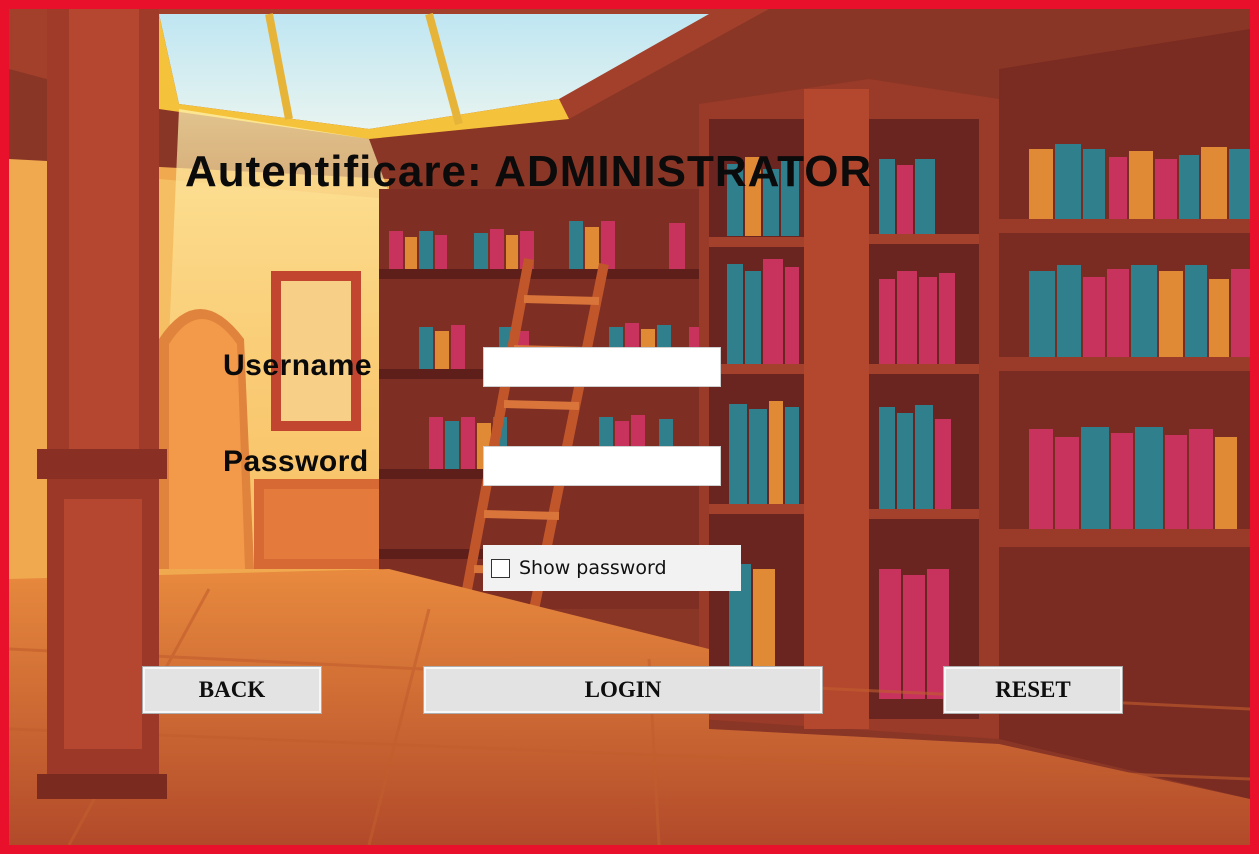  What do you see at coordinates (296, 461) in the screenshot?
I see `password-label: Password` at bounding box center [296, 461].